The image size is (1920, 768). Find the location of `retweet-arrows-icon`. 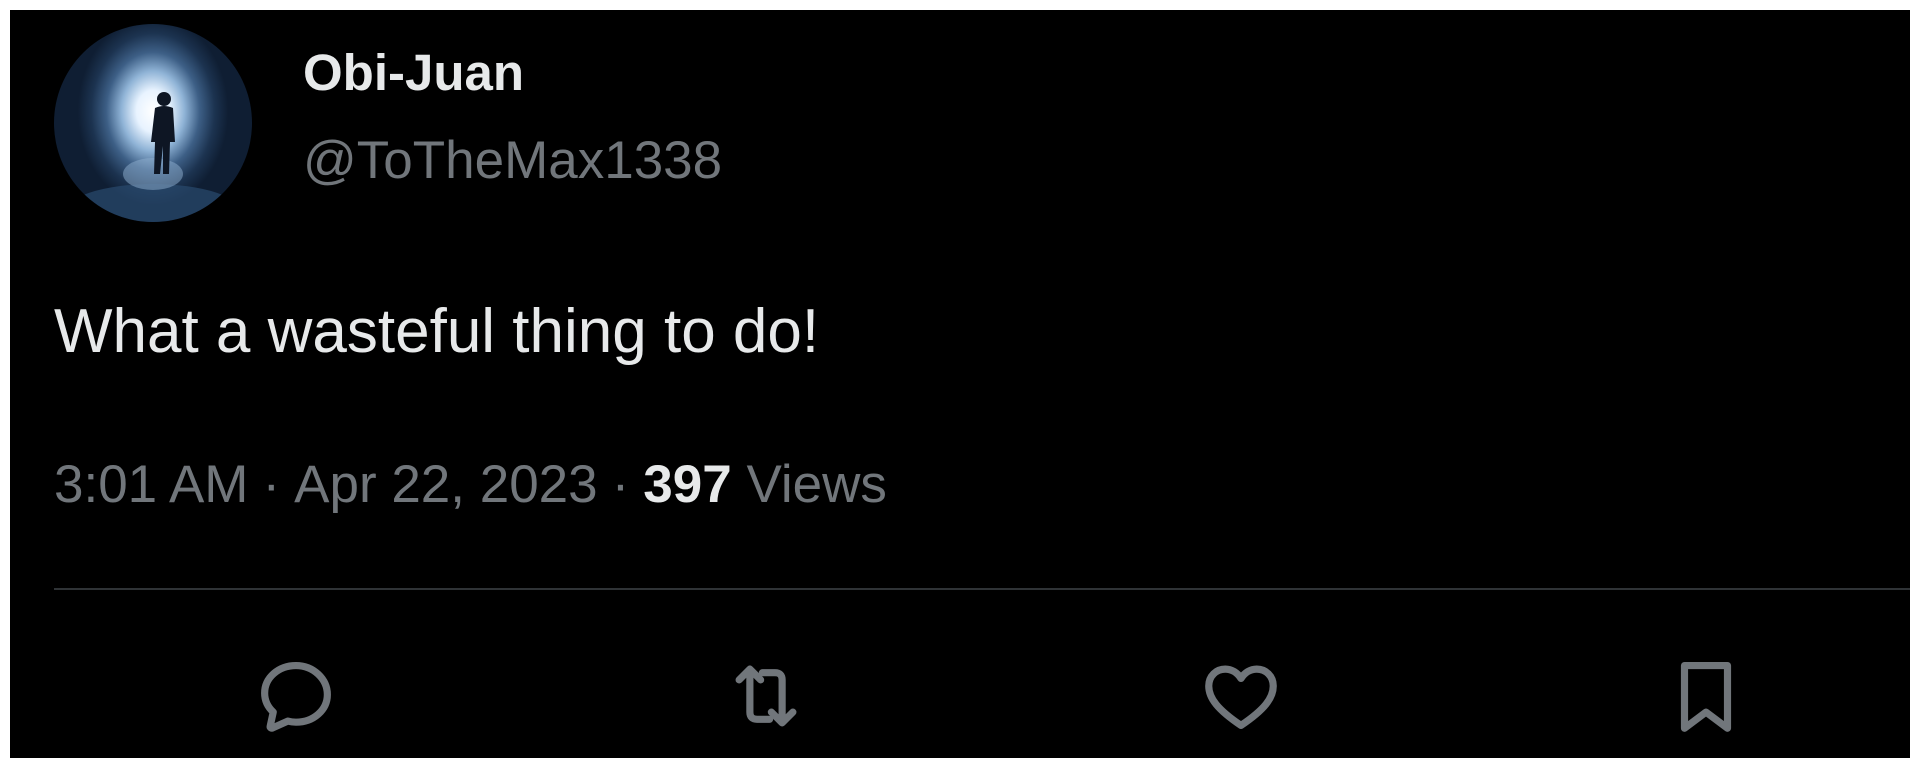

retweet-arrows-icon is located at coordinates (766, 696).